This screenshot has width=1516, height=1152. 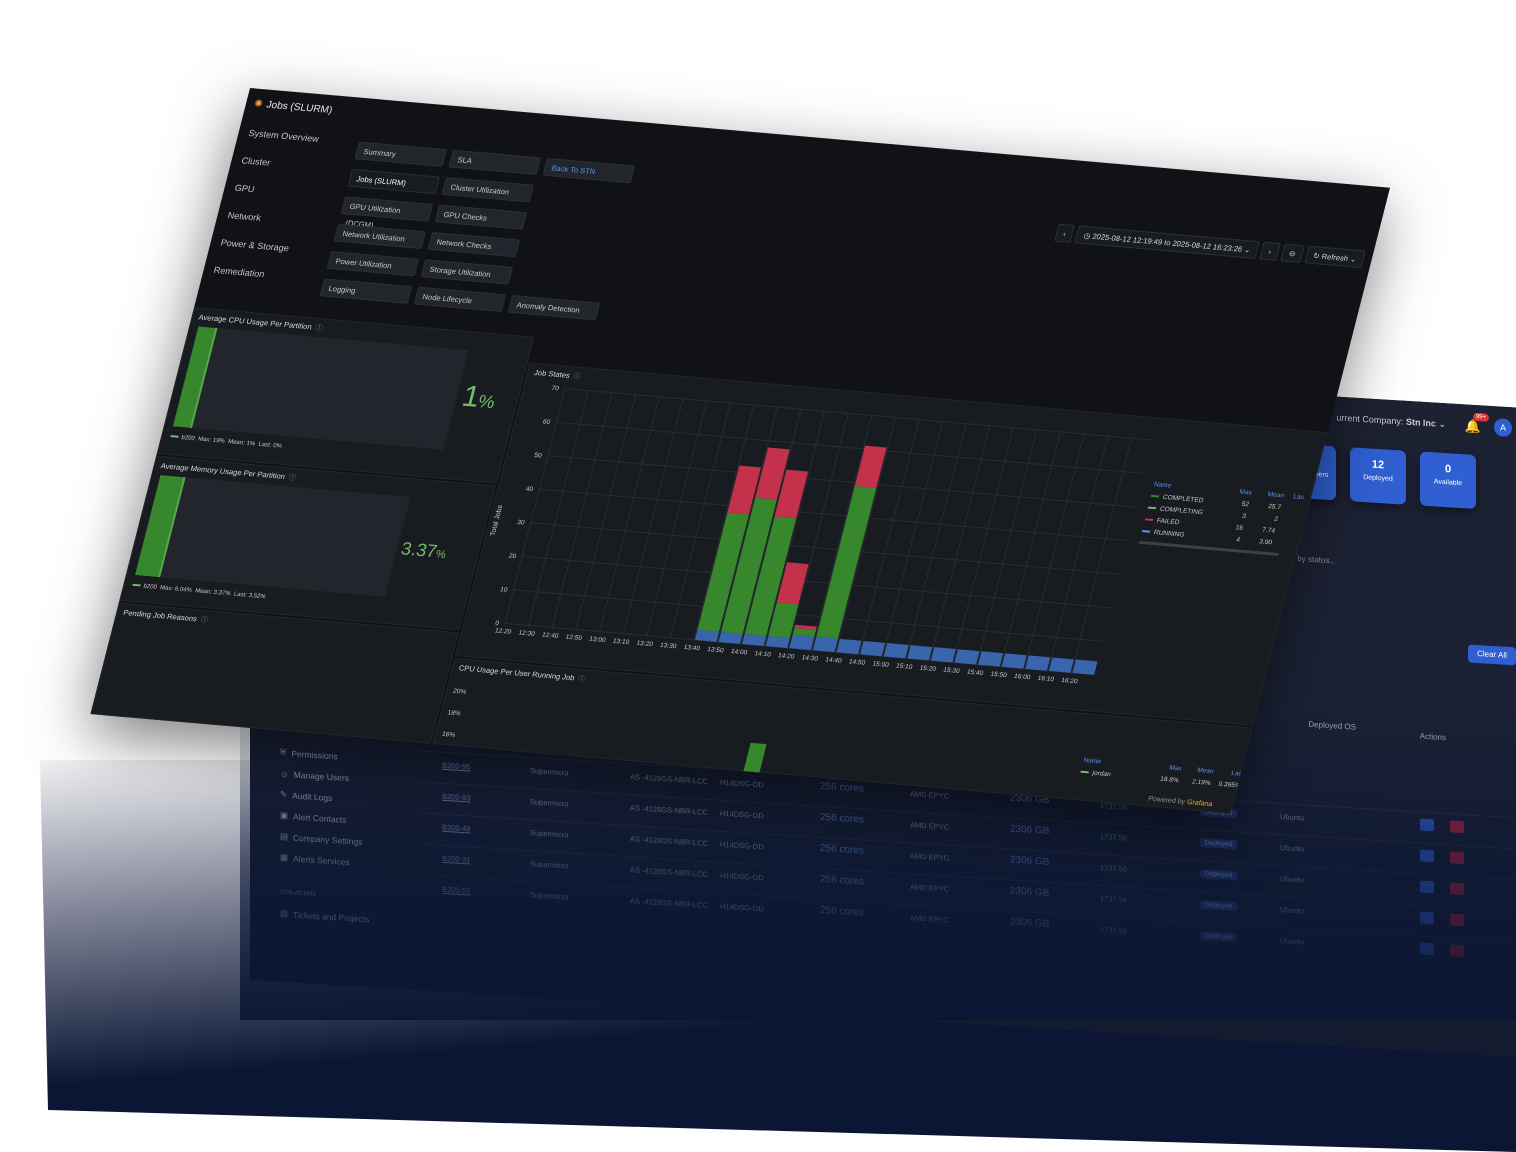 What do you see at coordinates (467, 272) in the screenshot?
I see `storage-utilization-button: Storage Utilization` at bounding box center [467, 272].